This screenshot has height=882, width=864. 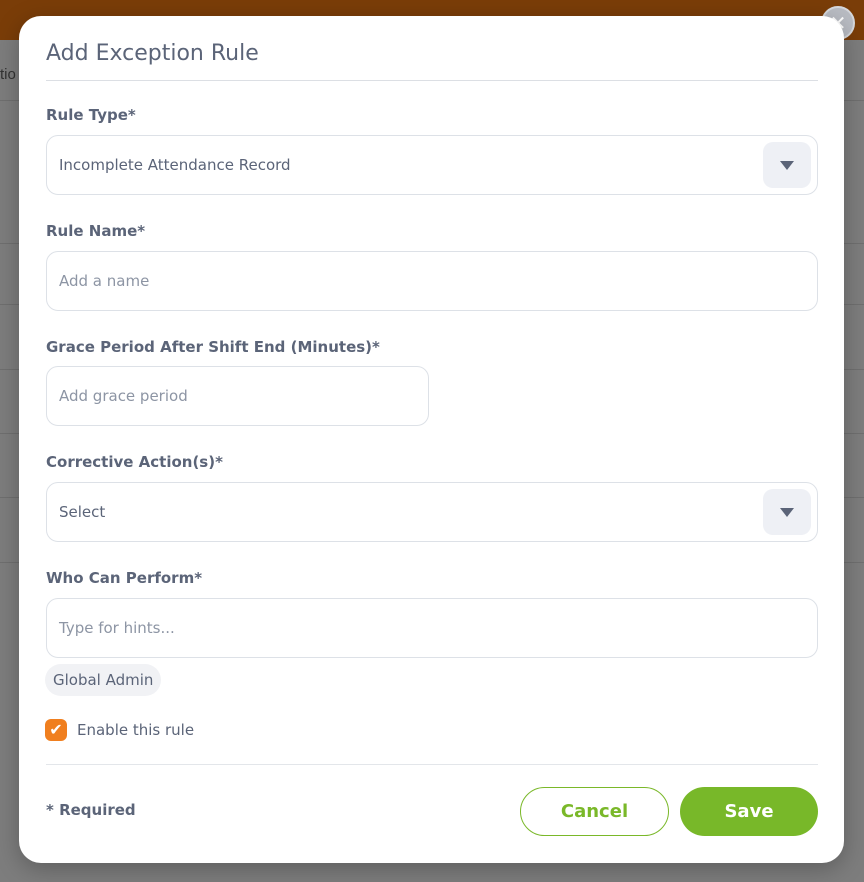 I want to click on corrective-actions-dropdown-button, so click(x=787, y=512).